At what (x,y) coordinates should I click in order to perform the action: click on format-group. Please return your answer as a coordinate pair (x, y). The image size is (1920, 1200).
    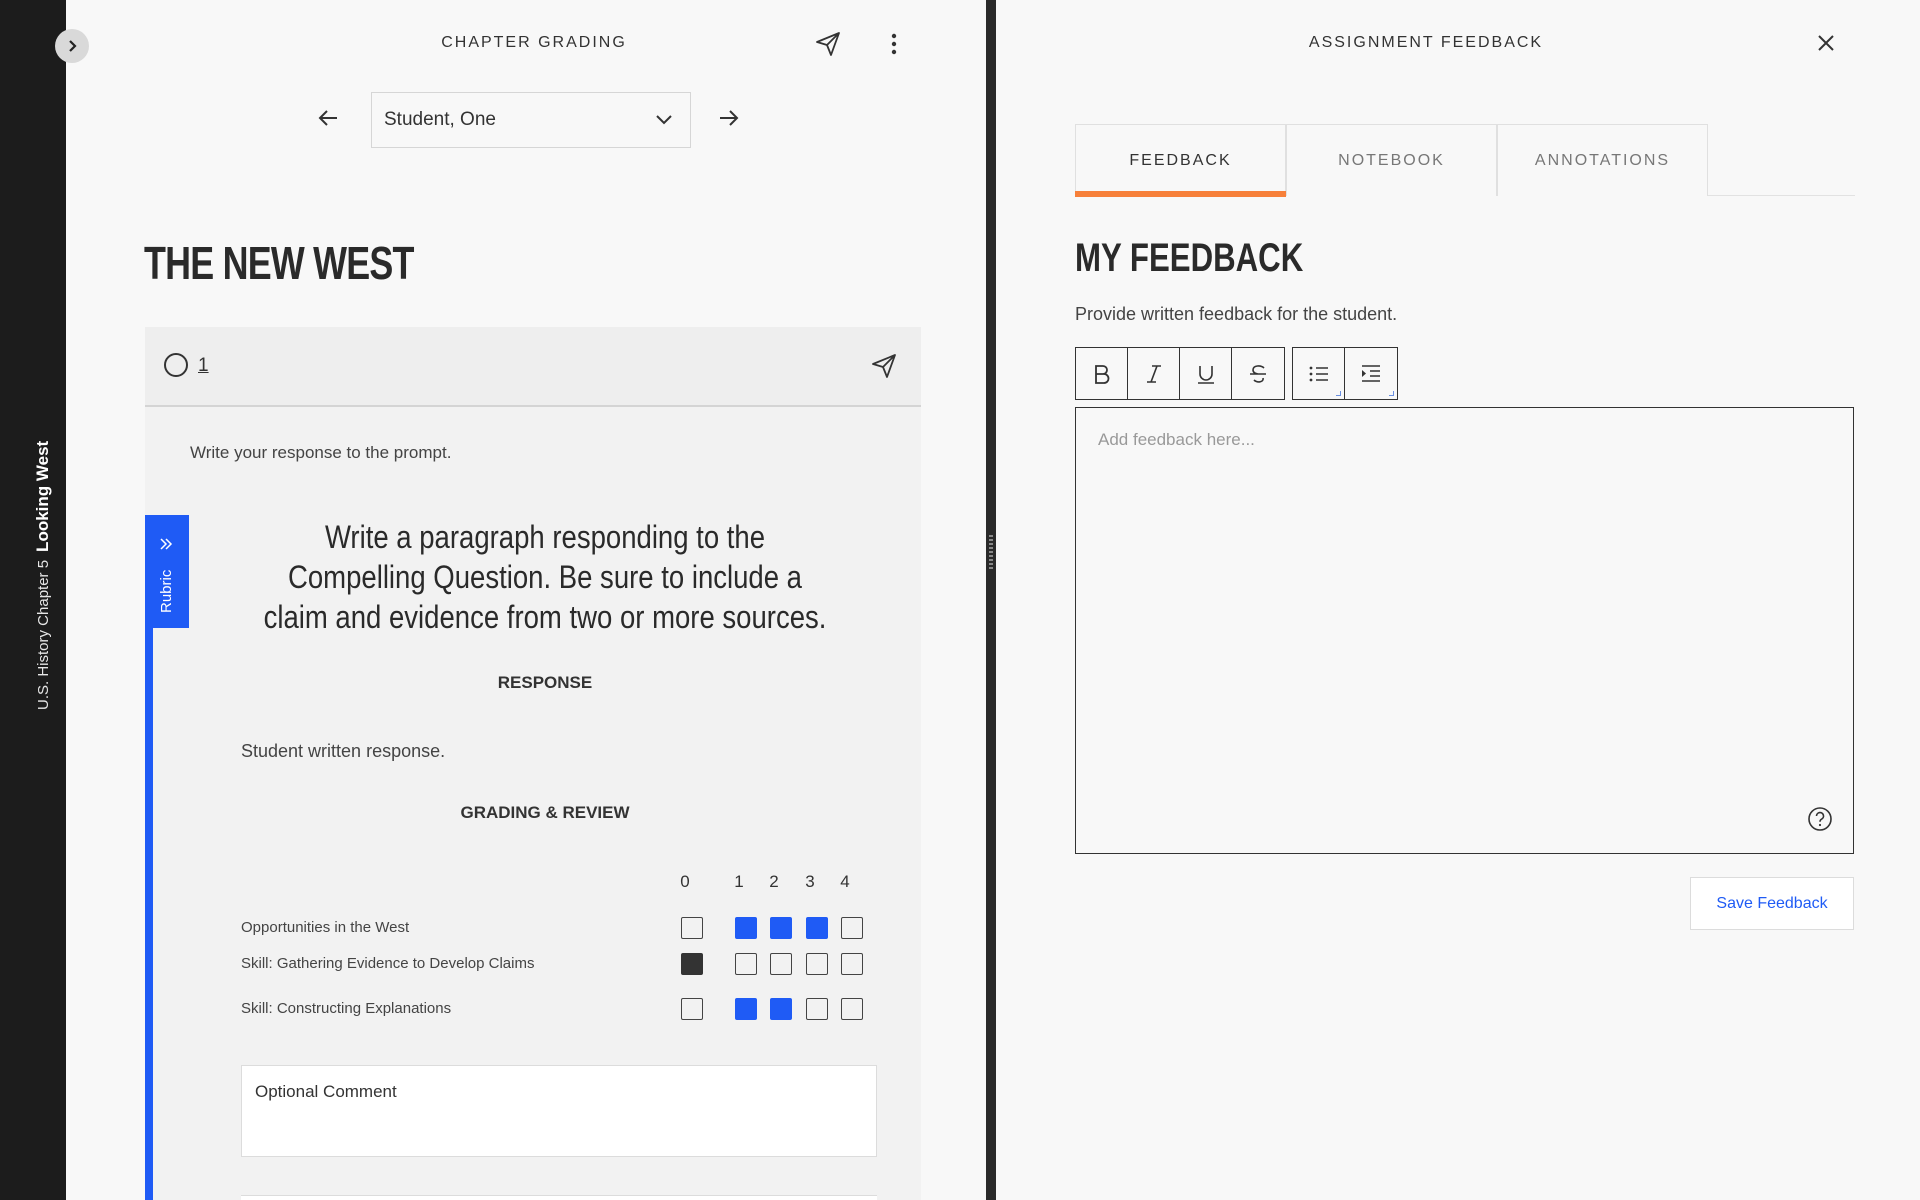
    Looking at the image, I should click on (1180, 373).